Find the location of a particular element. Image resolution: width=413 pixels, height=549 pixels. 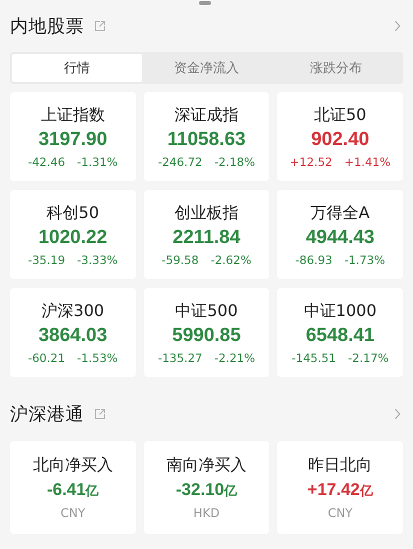

index-card: 北证50 902.40 +12.52 +1.41% is located at coordinates (340, 136).